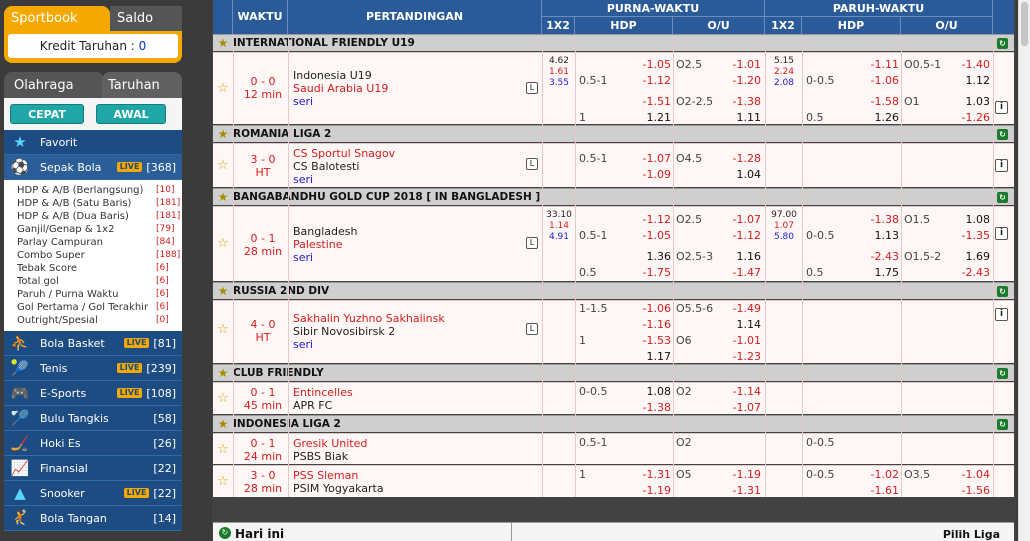 This screenshot has width=1030, height=541. What do you see at coordinates (868, 219) in the screenshot?
I see `ht-hdp-price: -1.38` at bounding box center [868, 219].